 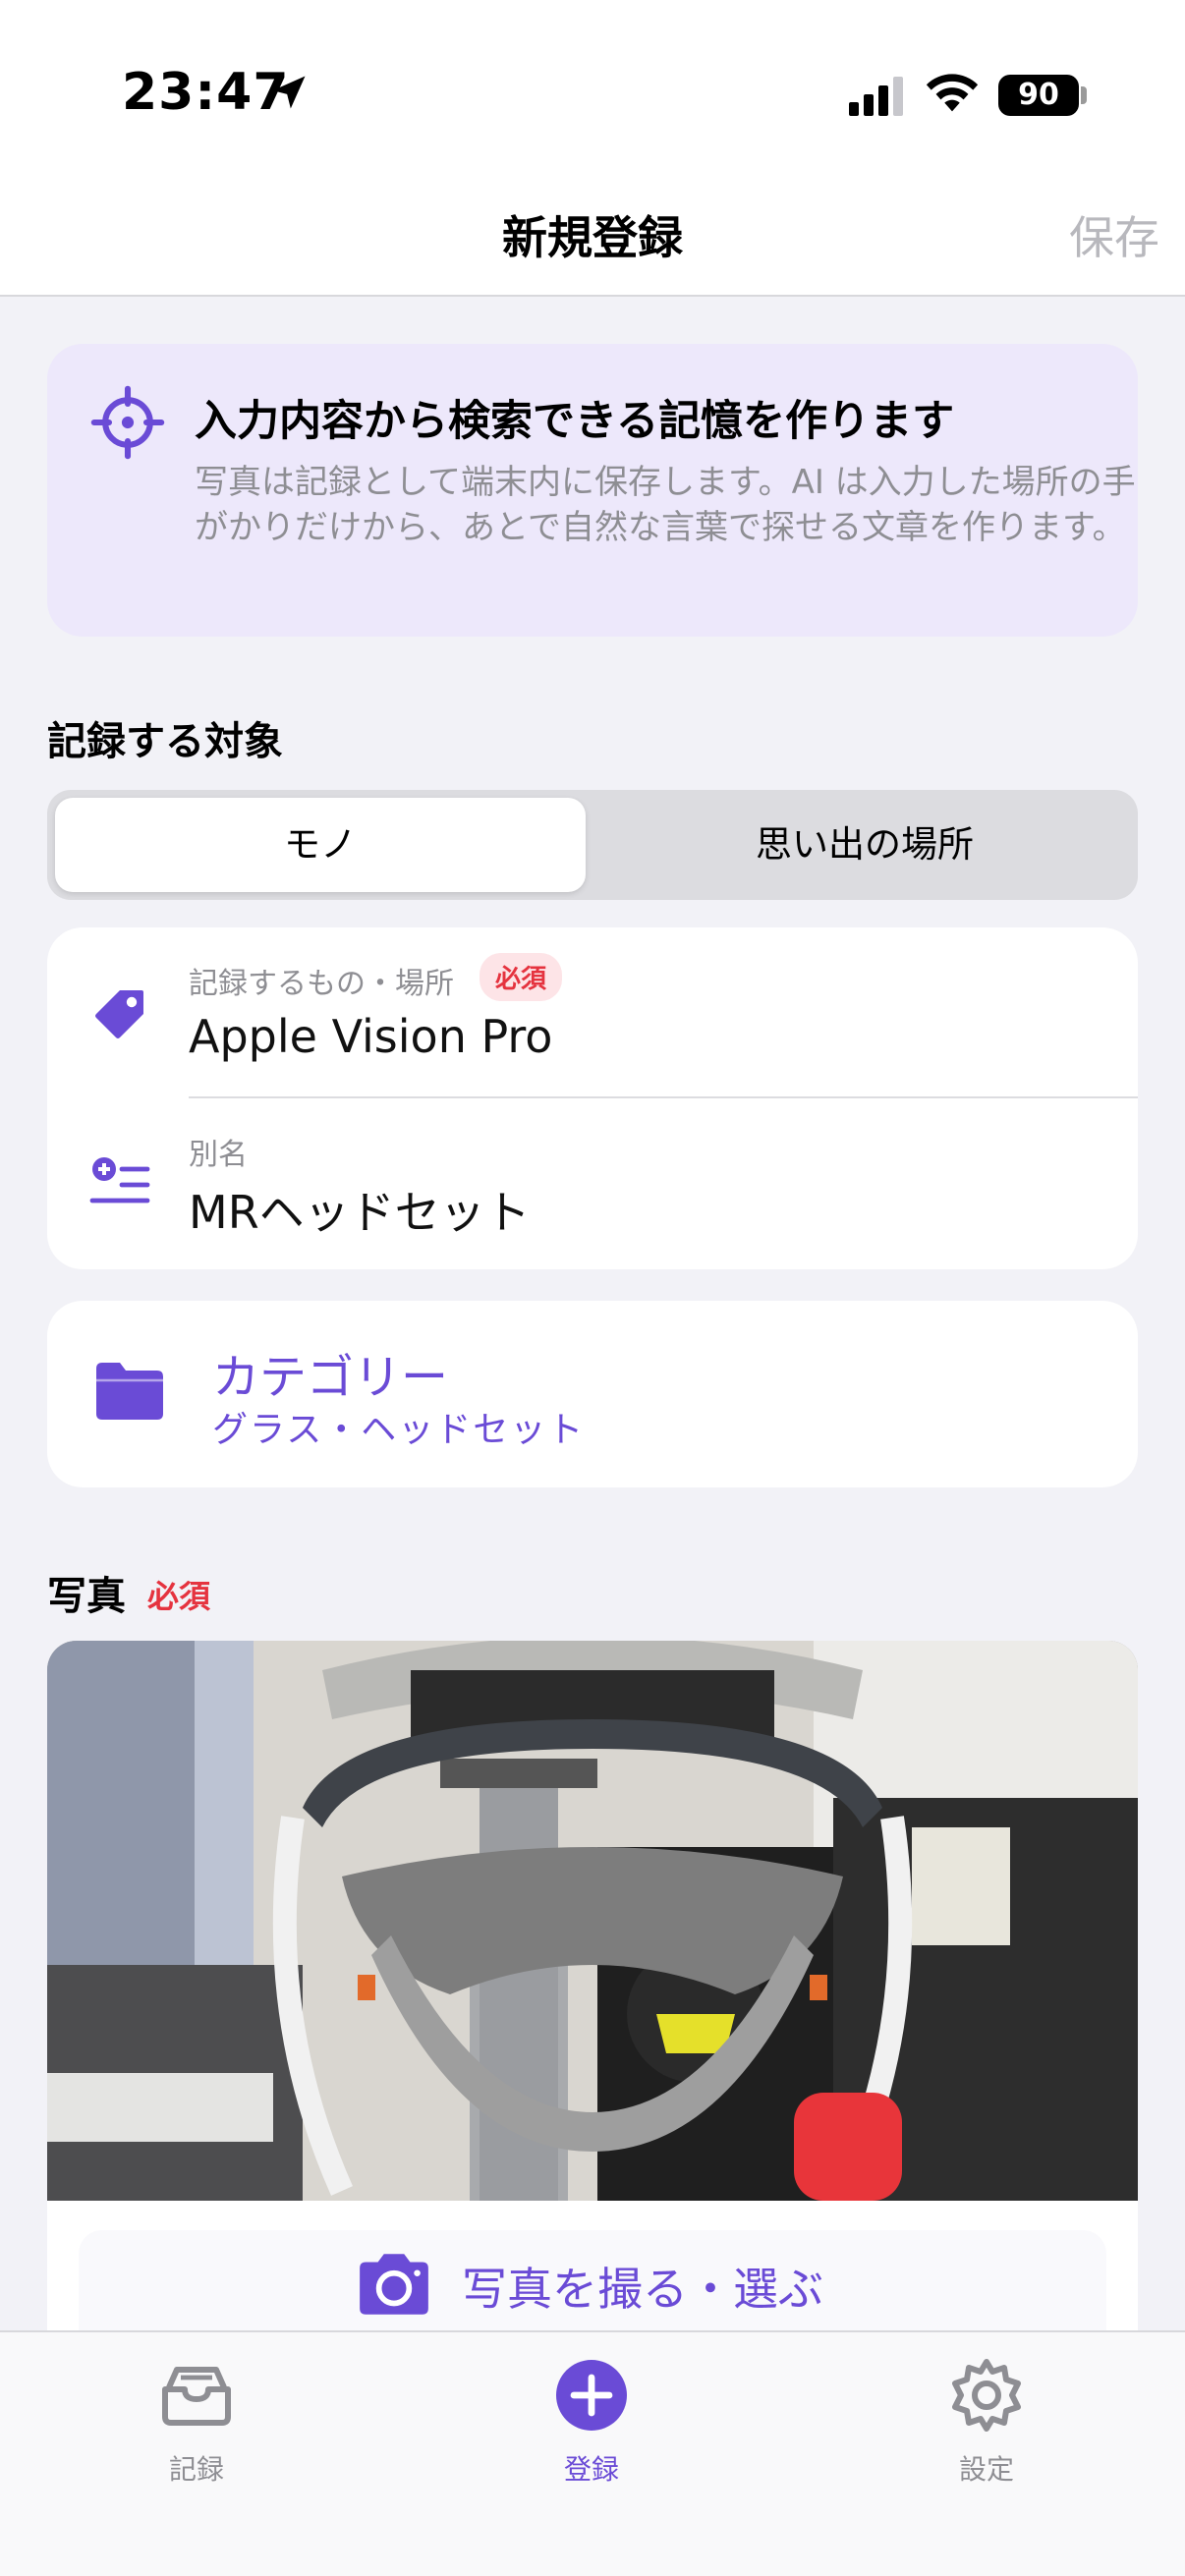 What do you see at coordinates (197, 2396) in the screenshot?
I see `tray-icon` at bounding box center [197, 2396].